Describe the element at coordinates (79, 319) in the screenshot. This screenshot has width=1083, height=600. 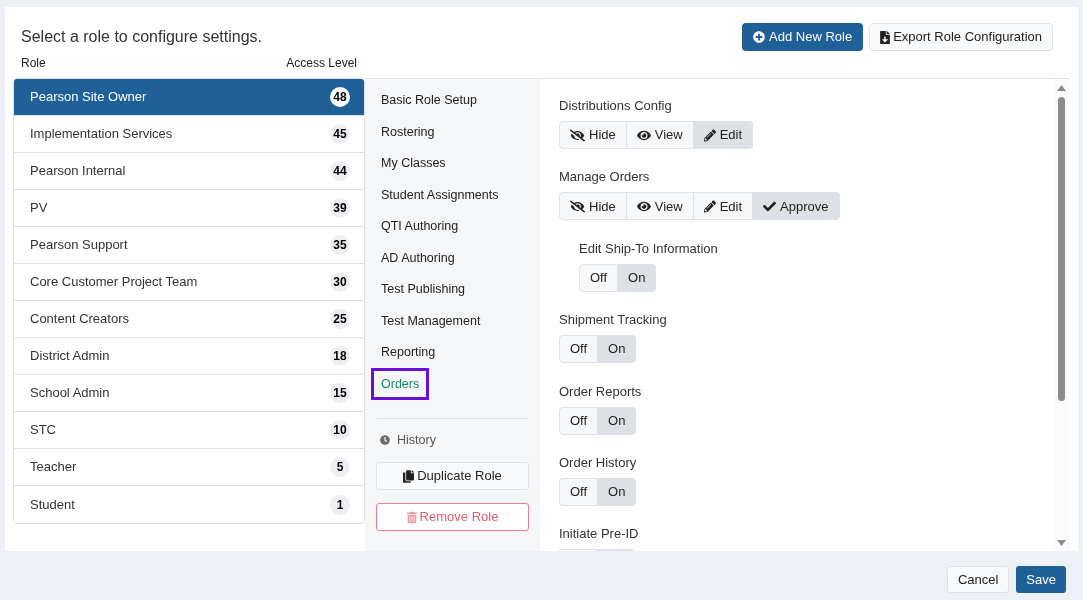
I see `role-name: Content Creators` at that location.